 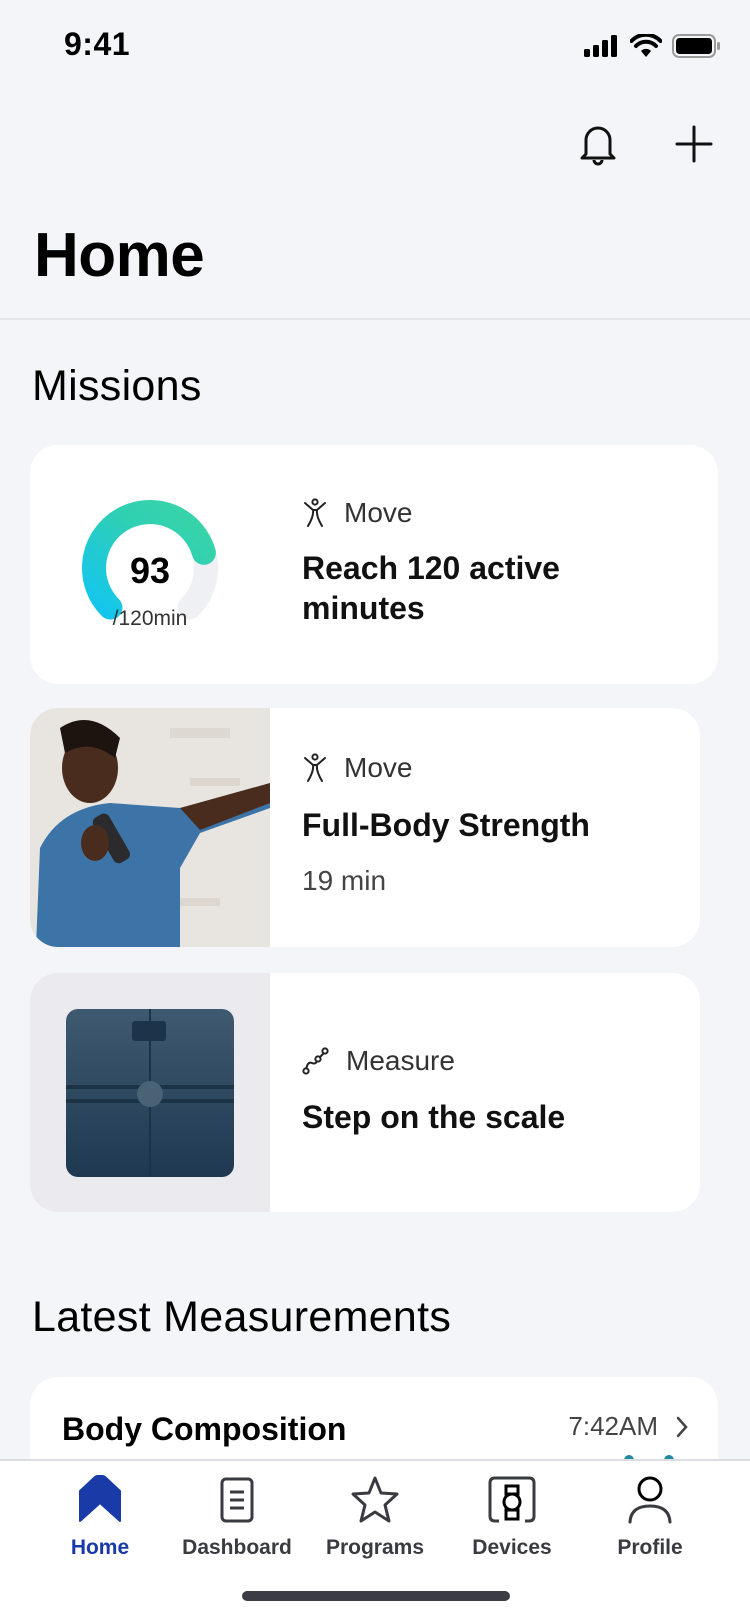 What do you see at coordinates (315, 1061) in the screenshot?
I see `measure-graph-icon` at bounding box center [315, 1061].